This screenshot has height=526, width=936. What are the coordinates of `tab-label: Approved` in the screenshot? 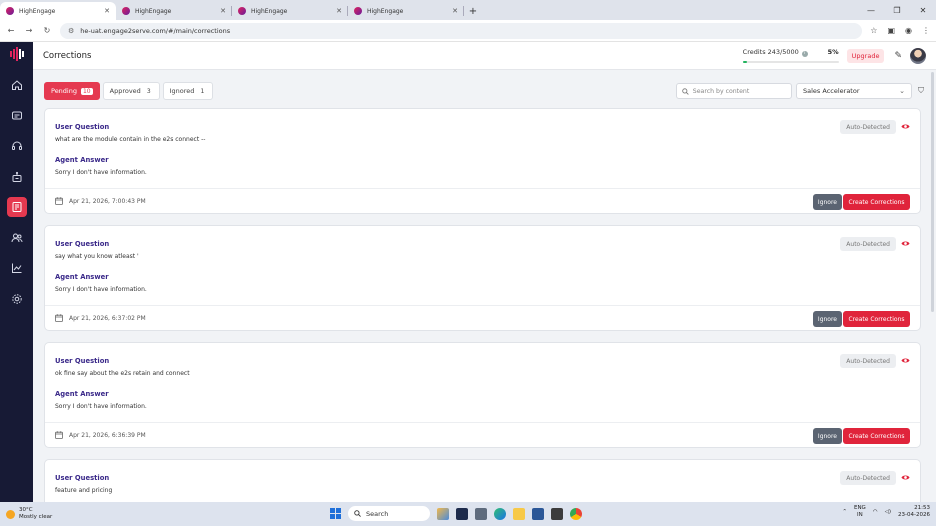 It's located at (125, 91).